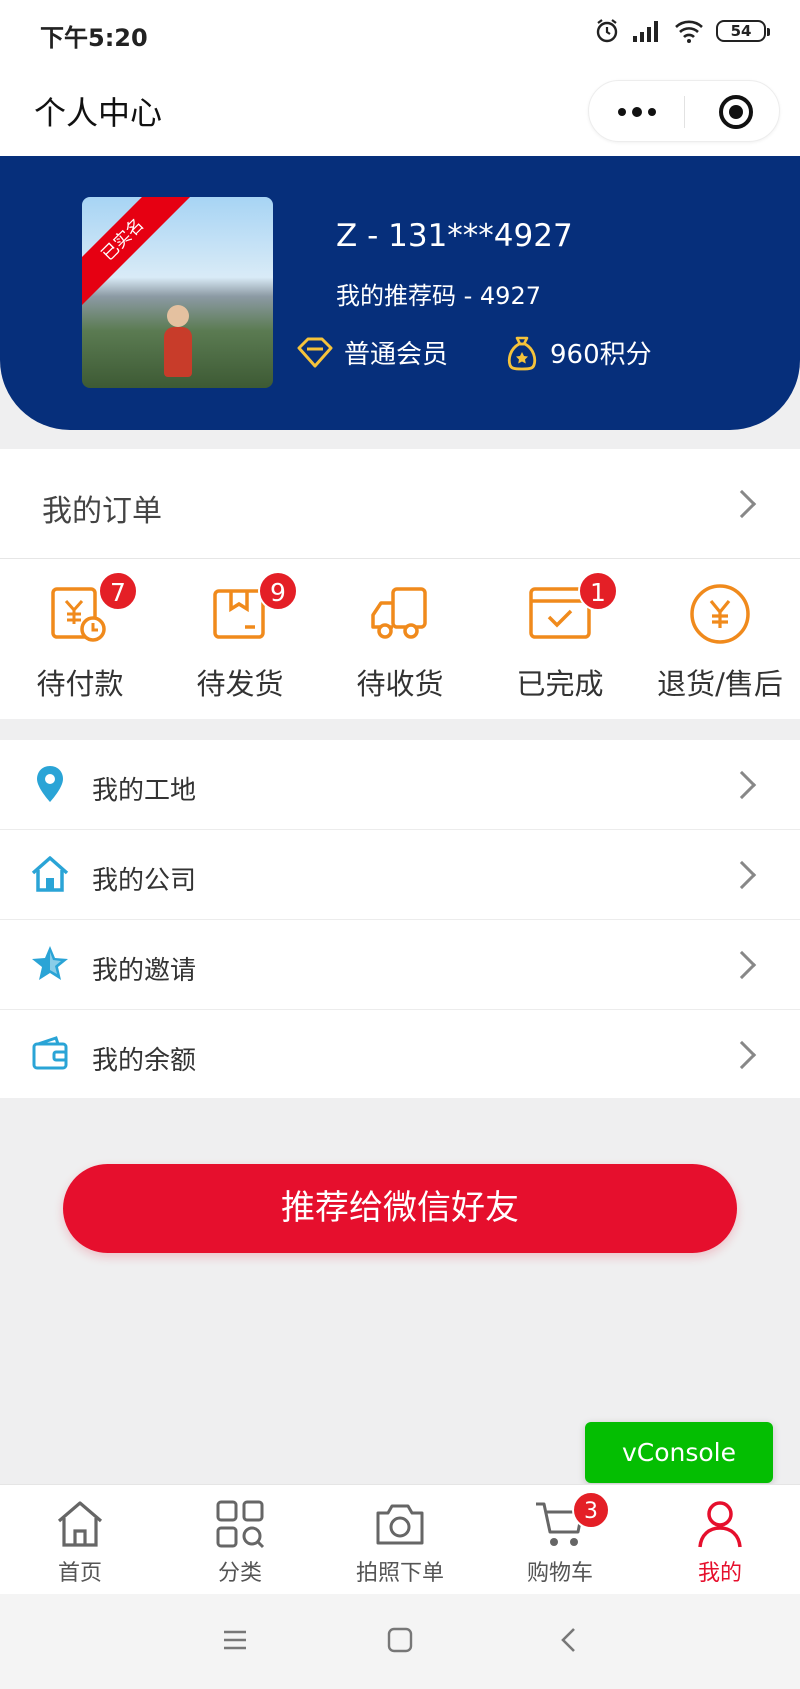 This screenshot has height=1689, width=800. What do you see at coordinates (454, 236) in the screenshot?
I see `user-name: Z - 131***4927` at bounding box center [454, 236].